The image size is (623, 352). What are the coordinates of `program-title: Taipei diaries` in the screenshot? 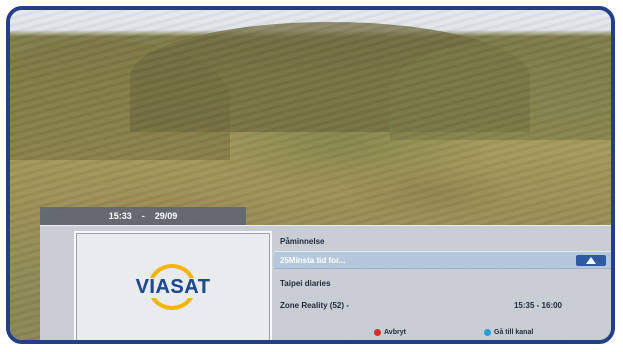 It's located at (305, 283).